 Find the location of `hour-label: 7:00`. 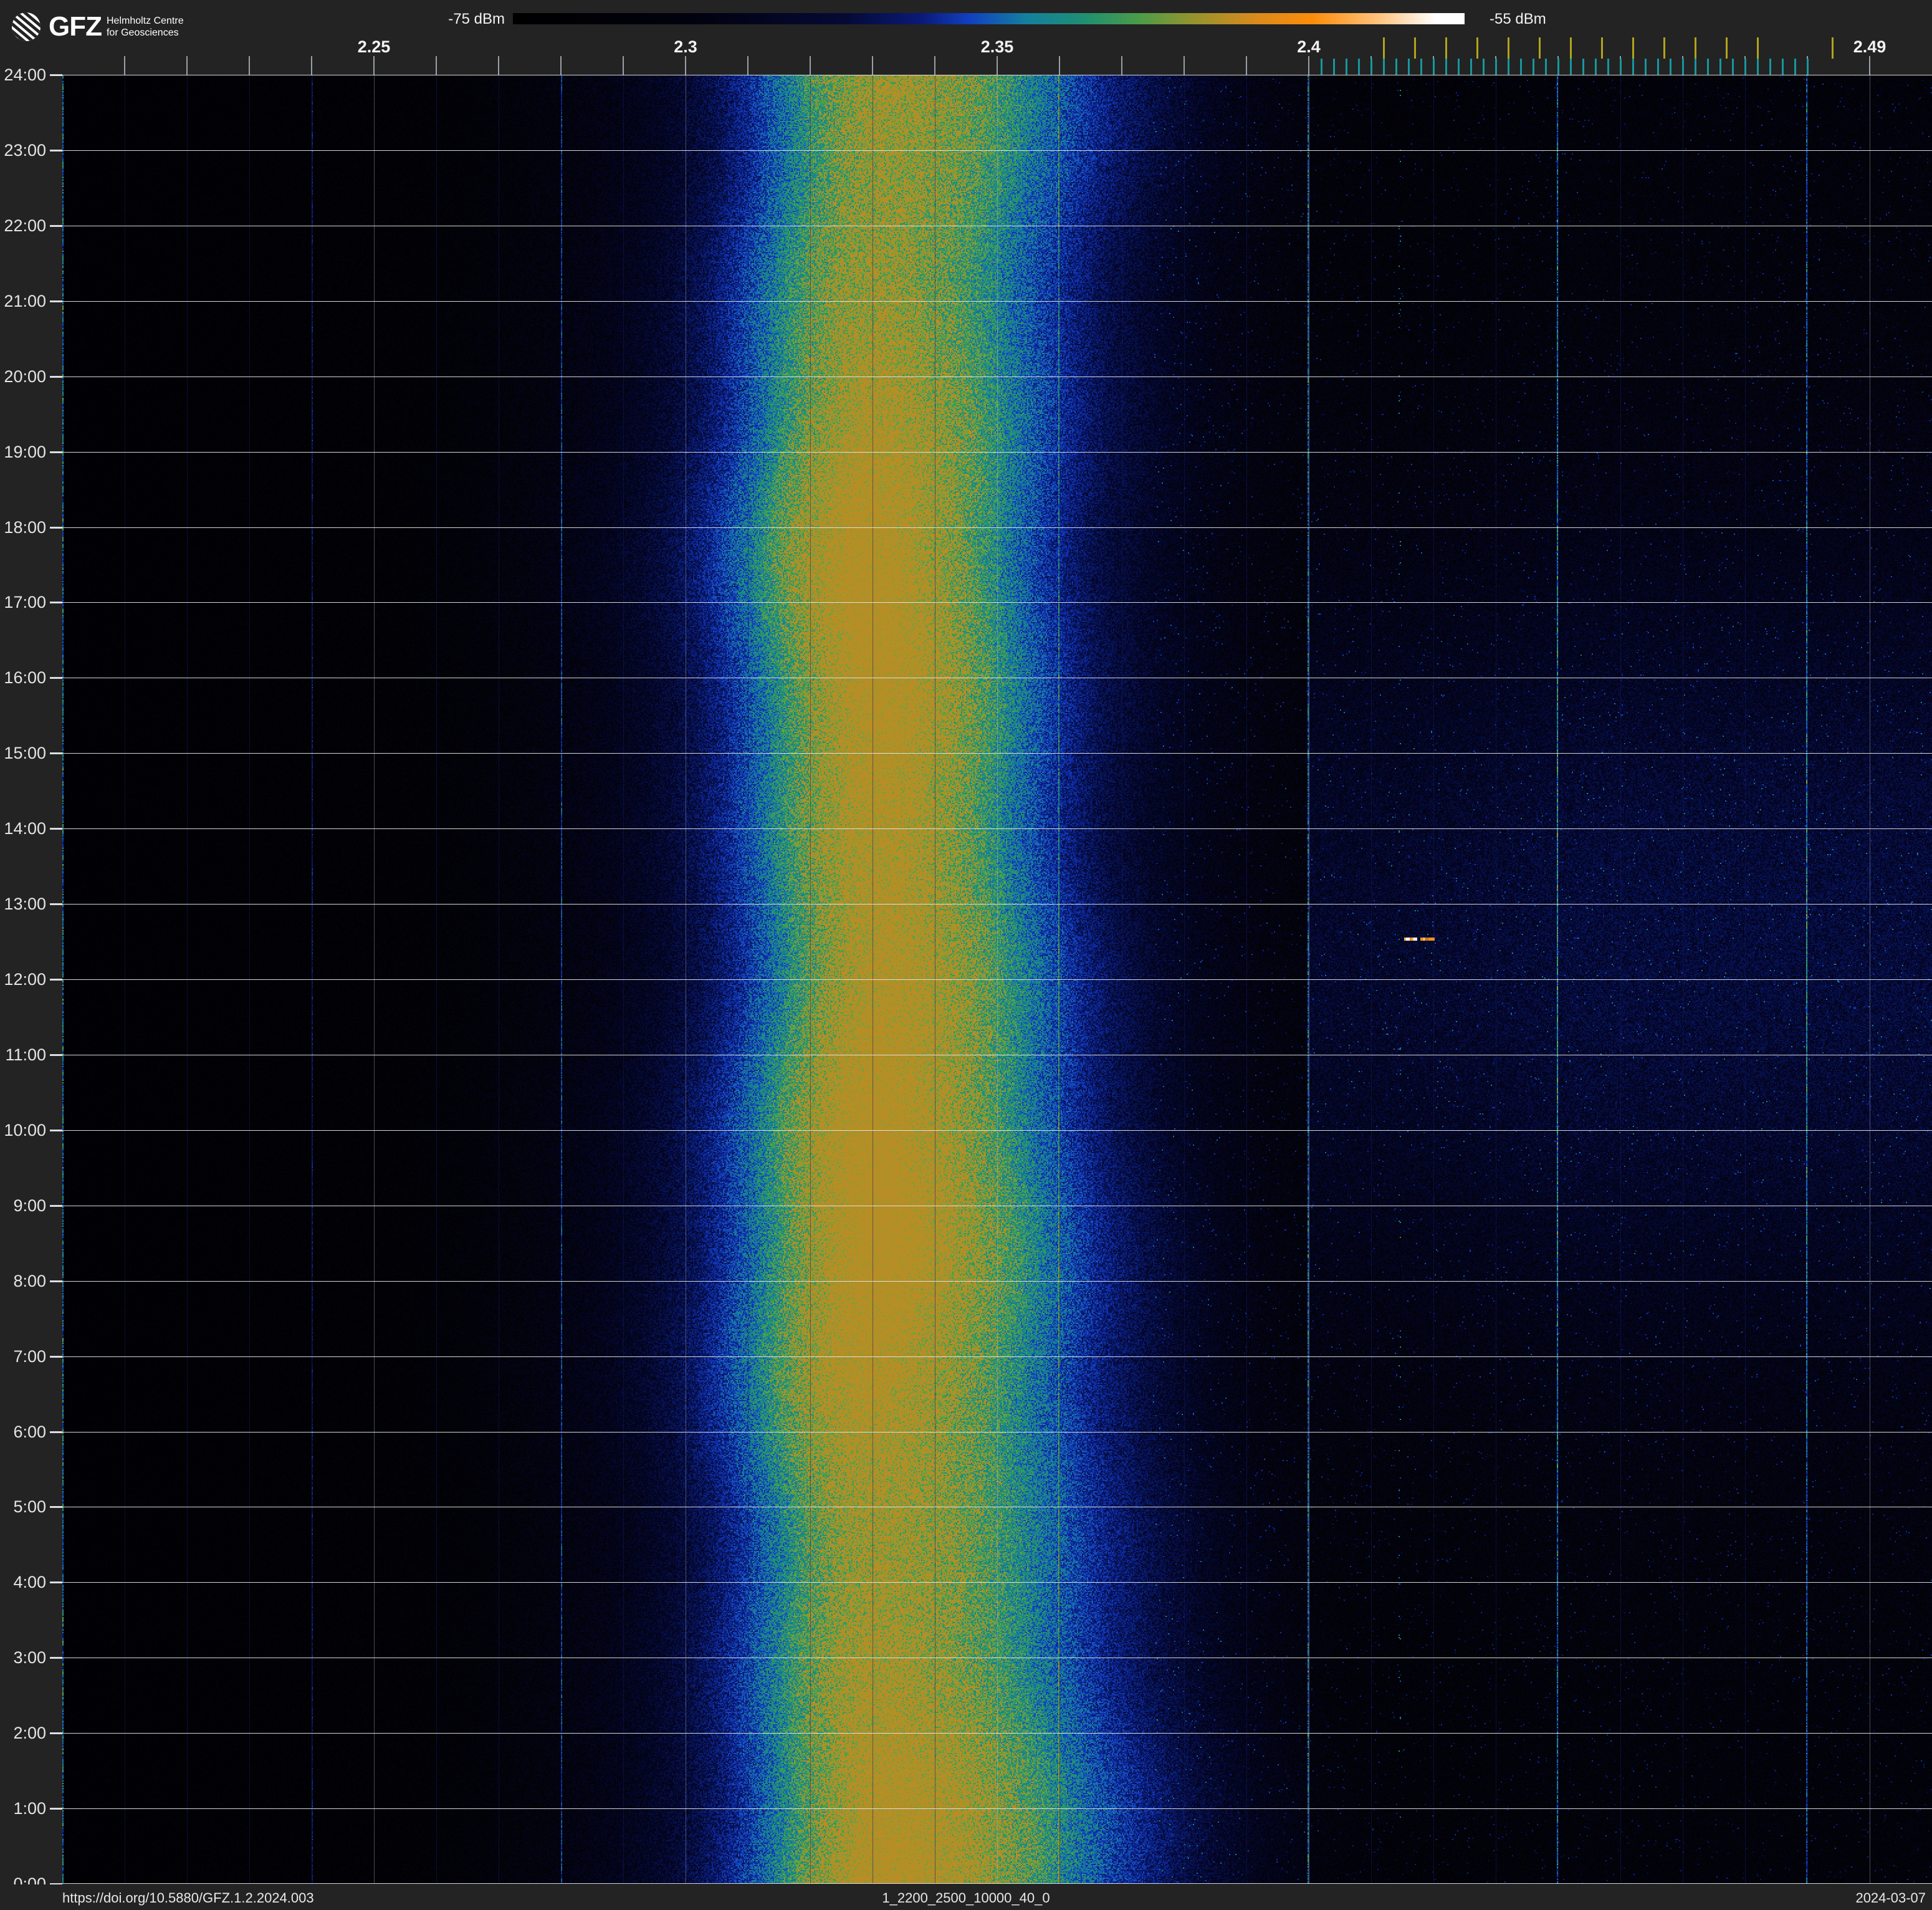

hour-label: 7:00 is located at coordinates (29, 1356).